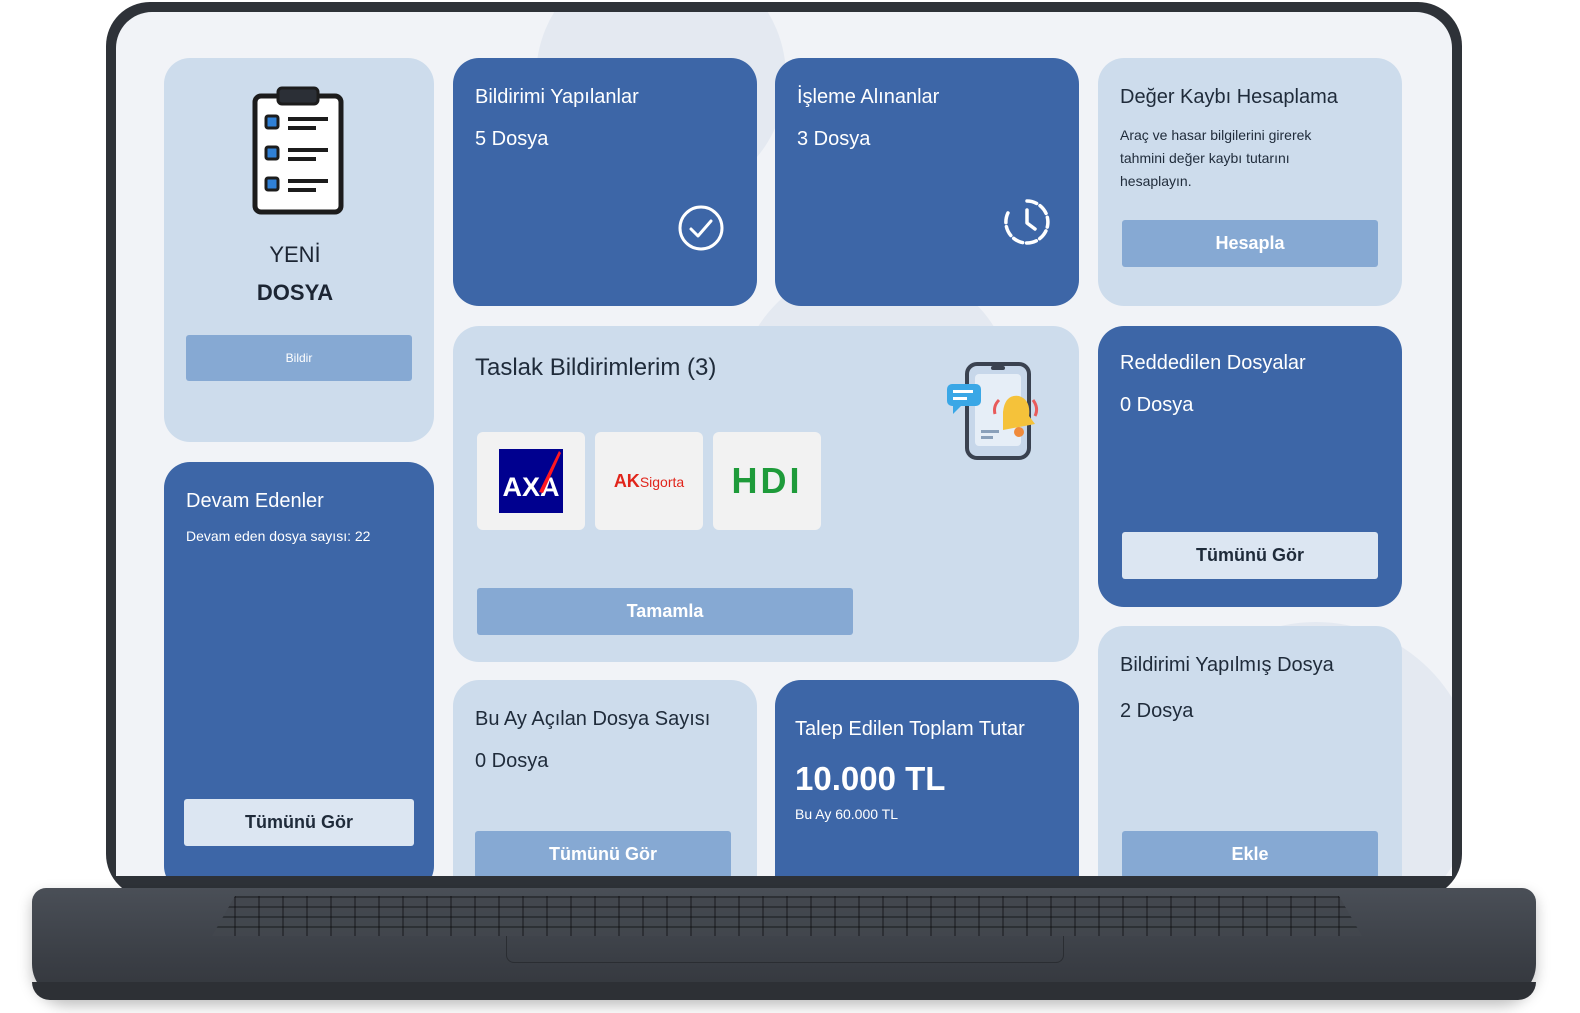  What do you see at coordinates (701, 230) in the screenshot?
I see `check-circle-icon` at bounding box center [701, 230].